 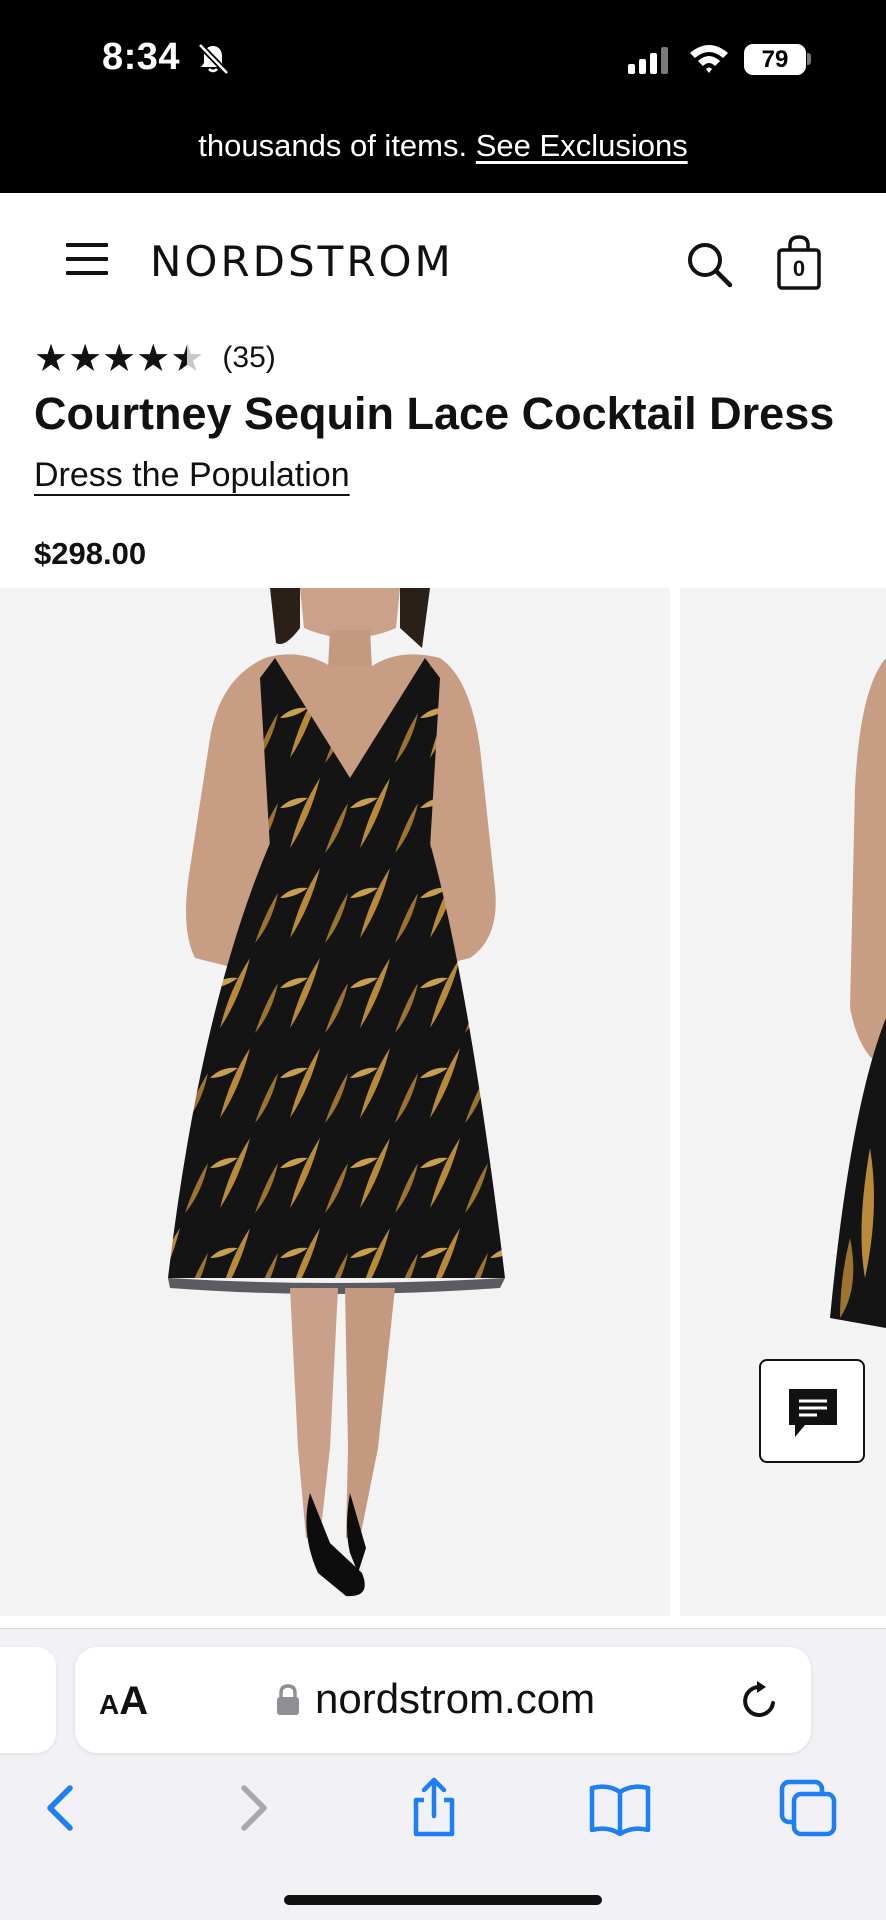 I want to click on see-exclusions-link: See Exclusions, so click(x=582, y=145).